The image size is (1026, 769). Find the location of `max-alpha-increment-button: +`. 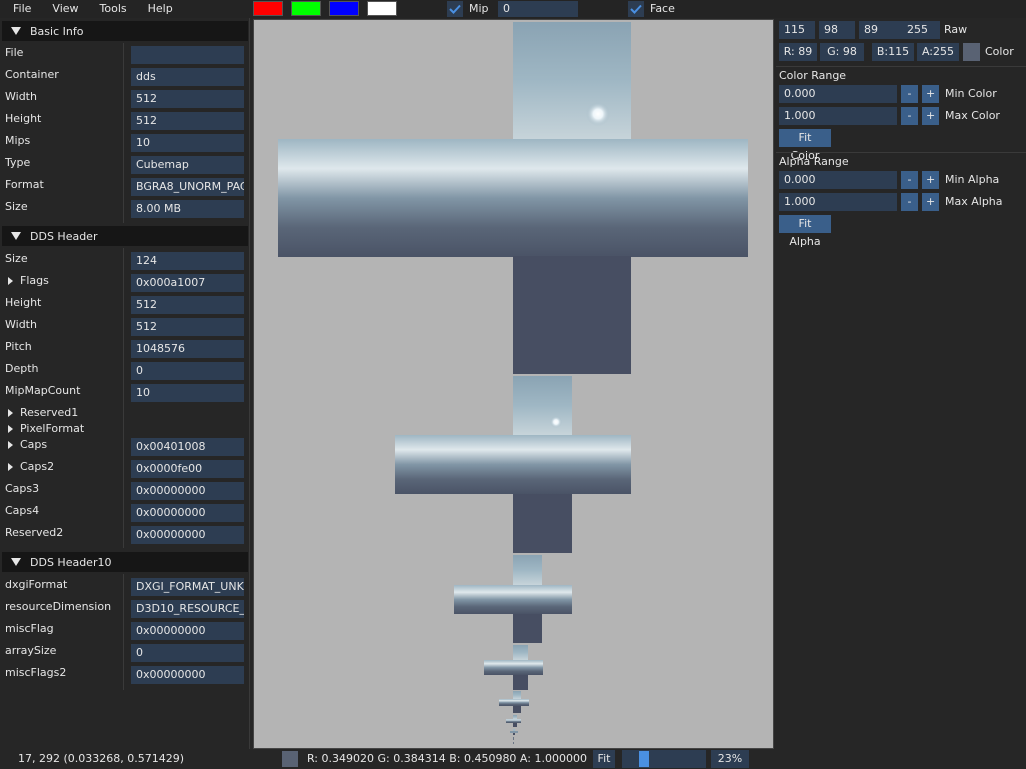

max-alpha-increment-button: + is located at coordinates (930, 202).